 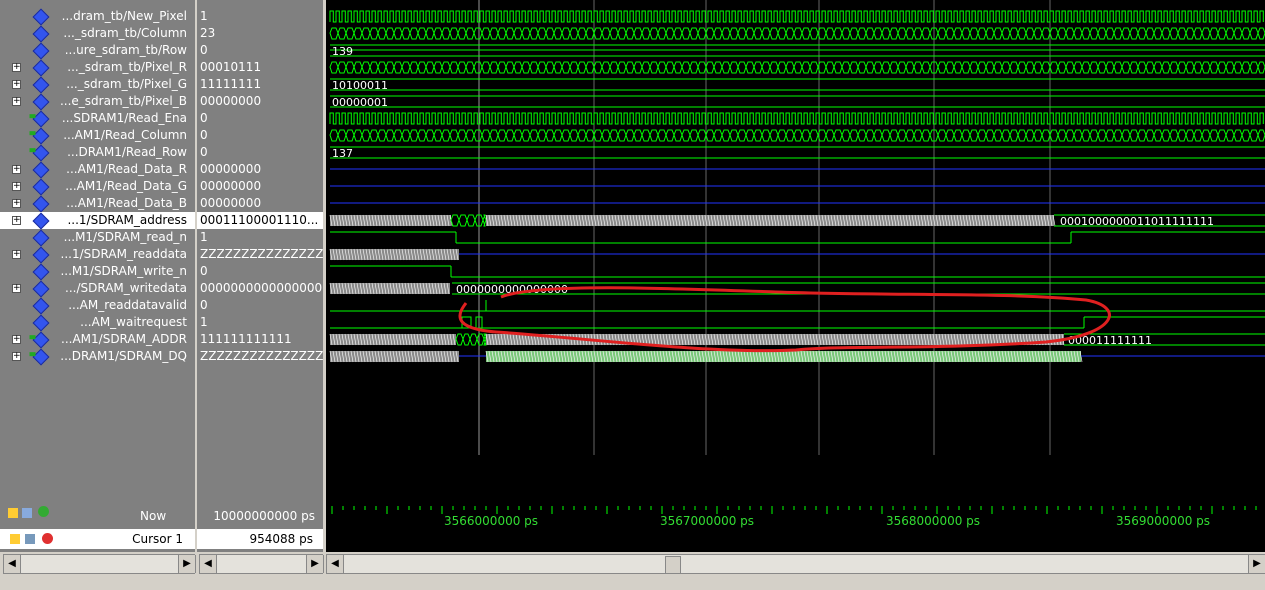 I want to click on wave-scrollbar: ◀ ▶, so click(x=795, y=564).